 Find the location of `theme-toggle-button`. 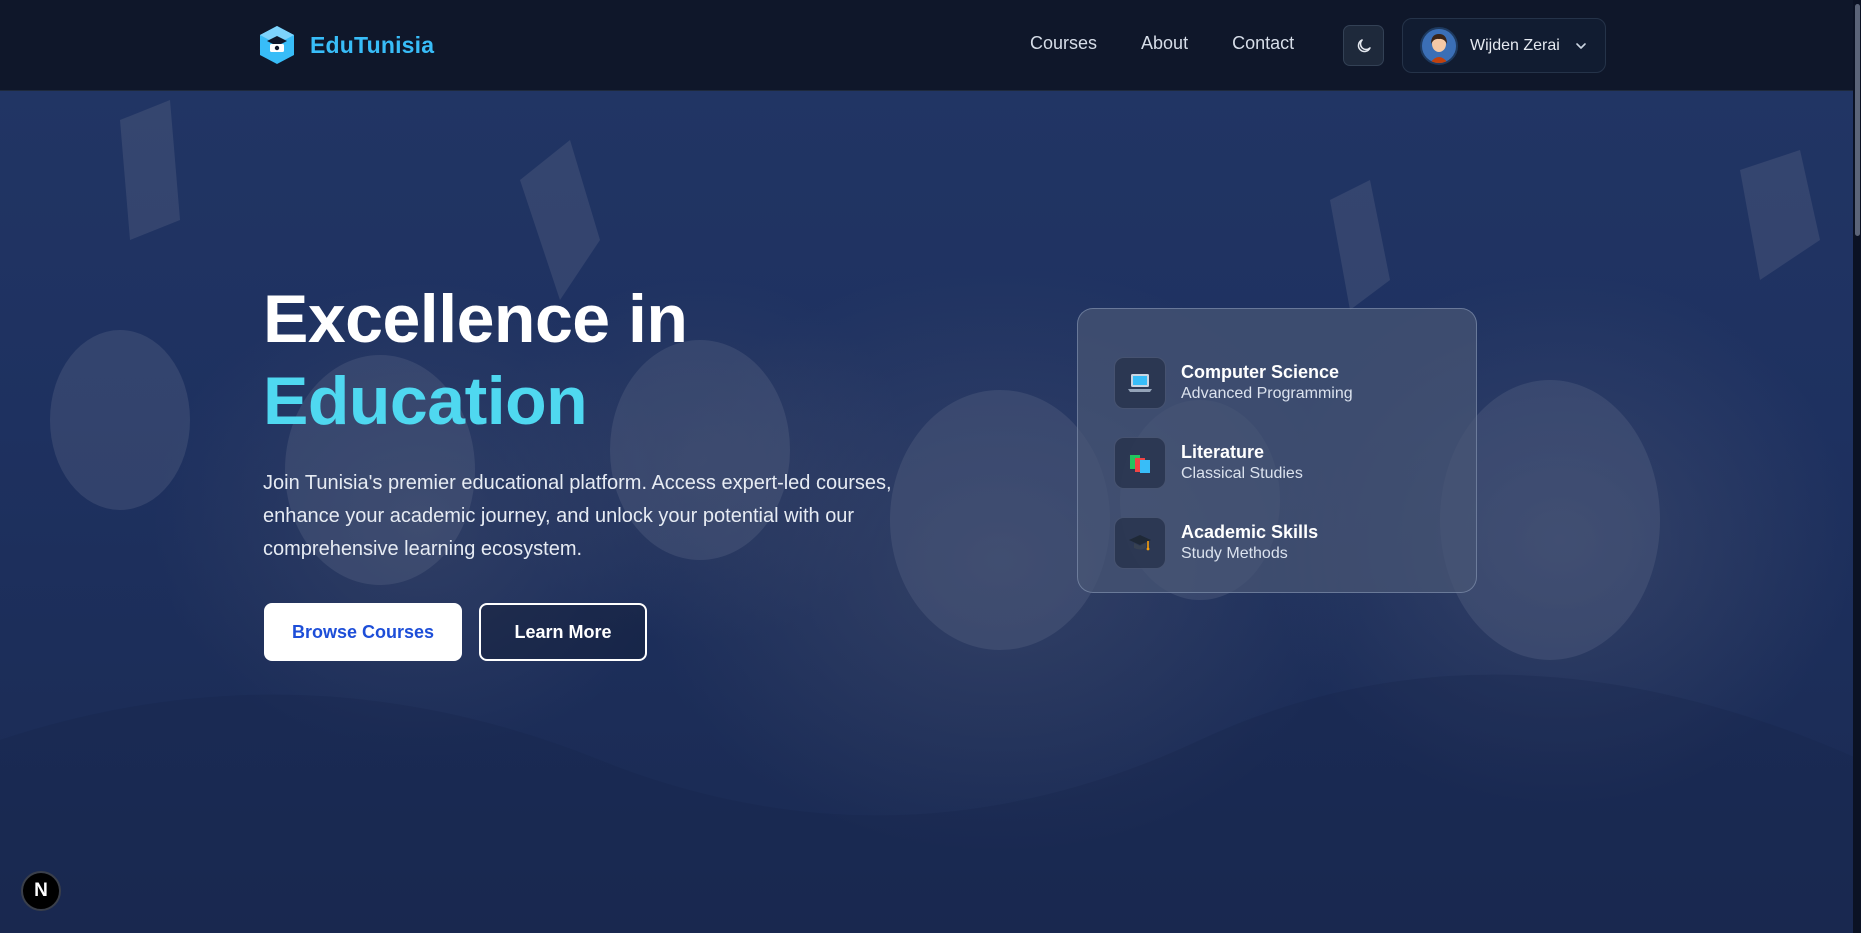

theme-toggle-button is located at coordinates (1363, 45).